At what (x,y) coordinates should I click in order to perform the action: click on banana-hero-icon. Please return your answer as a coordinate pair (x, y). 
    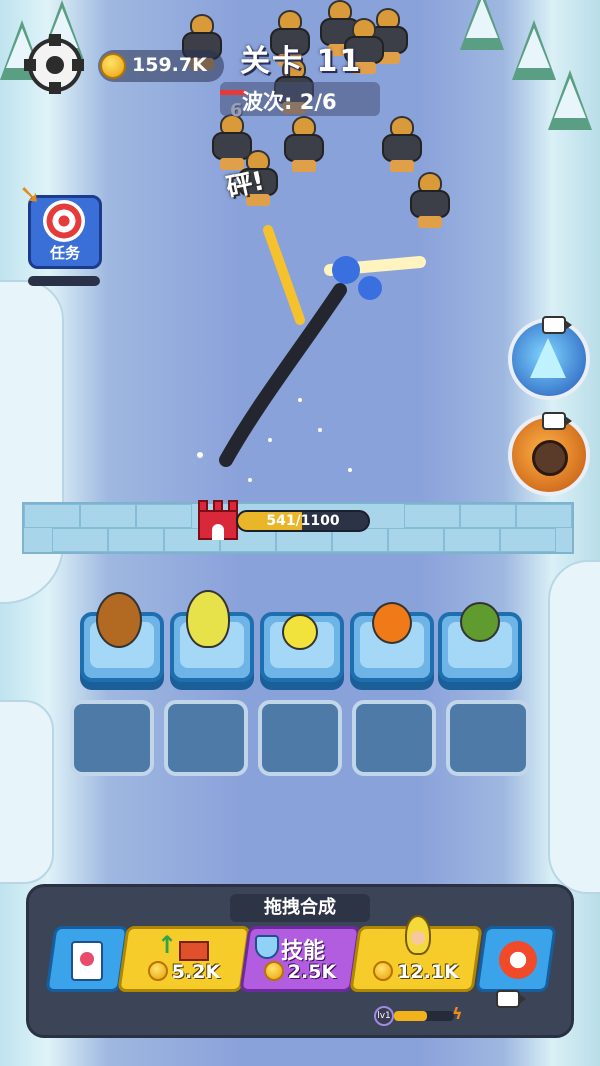
    Looking at the image, I should click on (418, 935).